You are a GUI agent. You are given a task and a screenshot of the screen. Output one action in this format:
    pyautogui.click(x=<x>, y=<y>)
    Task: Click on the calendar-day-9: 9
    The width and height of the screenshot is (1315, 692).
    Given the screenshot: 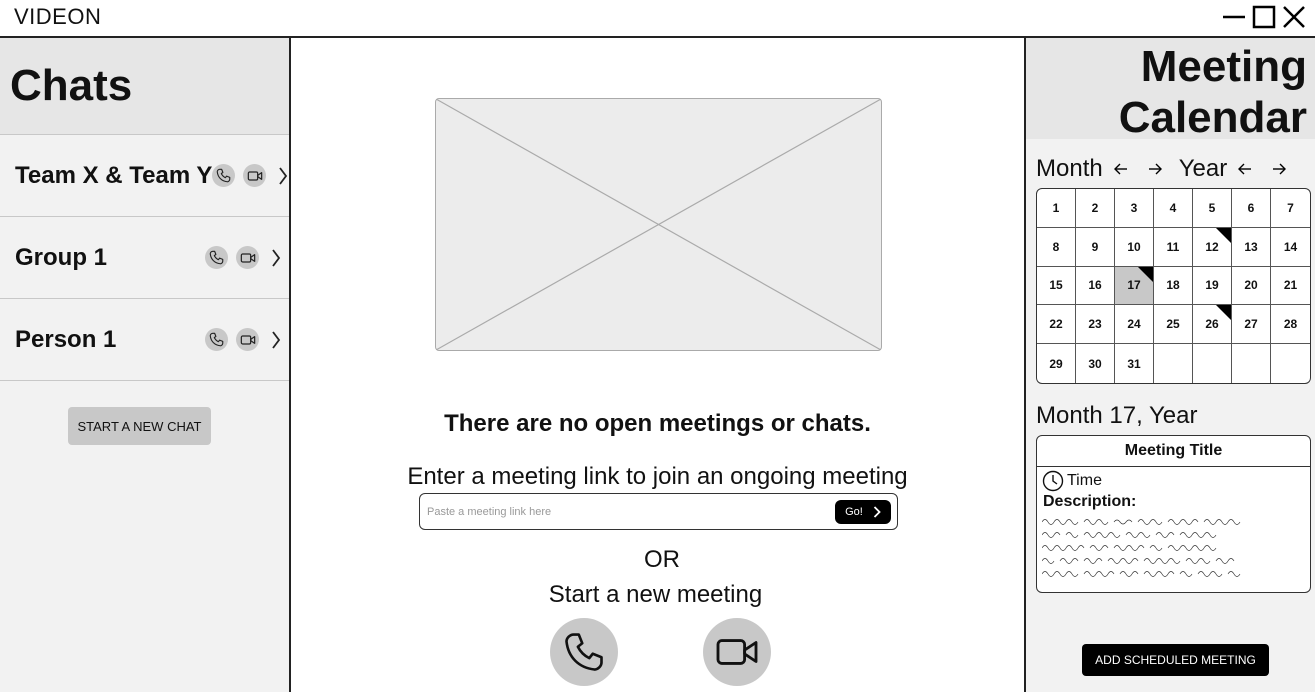 What is the action you would take?
    pyautogui.click(x=1095, y=247)
    